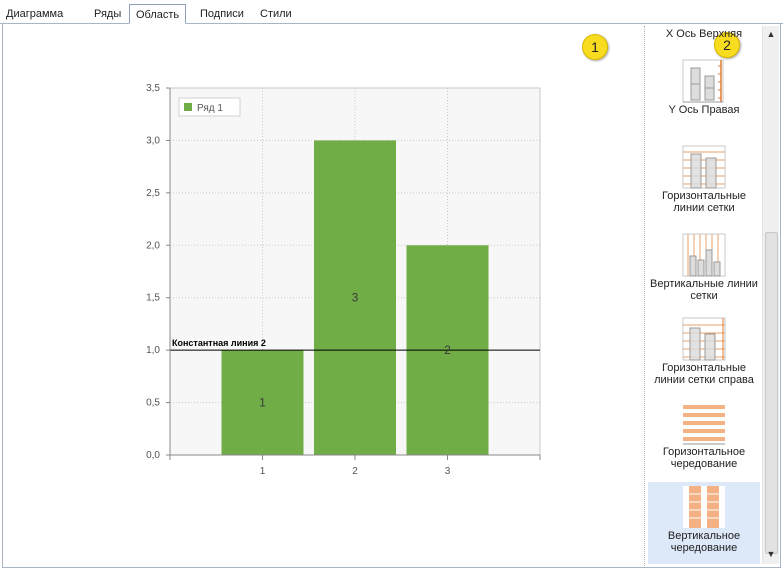 This screenshot has width=783, height=571. What do you see at coordinates (210, 108) in the screenshot?
I see `legend-label: Ряд 1` at bounding box center [210, 108].